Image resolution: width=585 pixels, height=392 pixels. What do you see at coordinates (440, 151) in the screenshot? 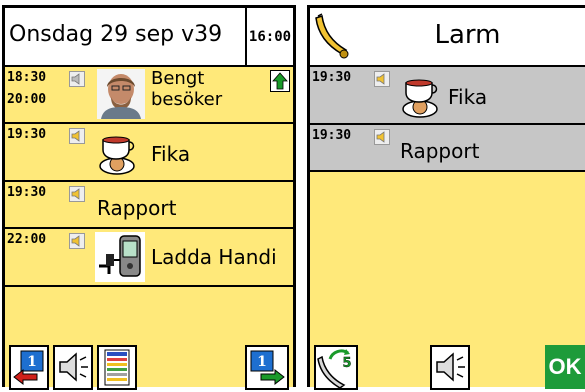
I see `alarm-title: Rapport` at bounding box center [440, 151].